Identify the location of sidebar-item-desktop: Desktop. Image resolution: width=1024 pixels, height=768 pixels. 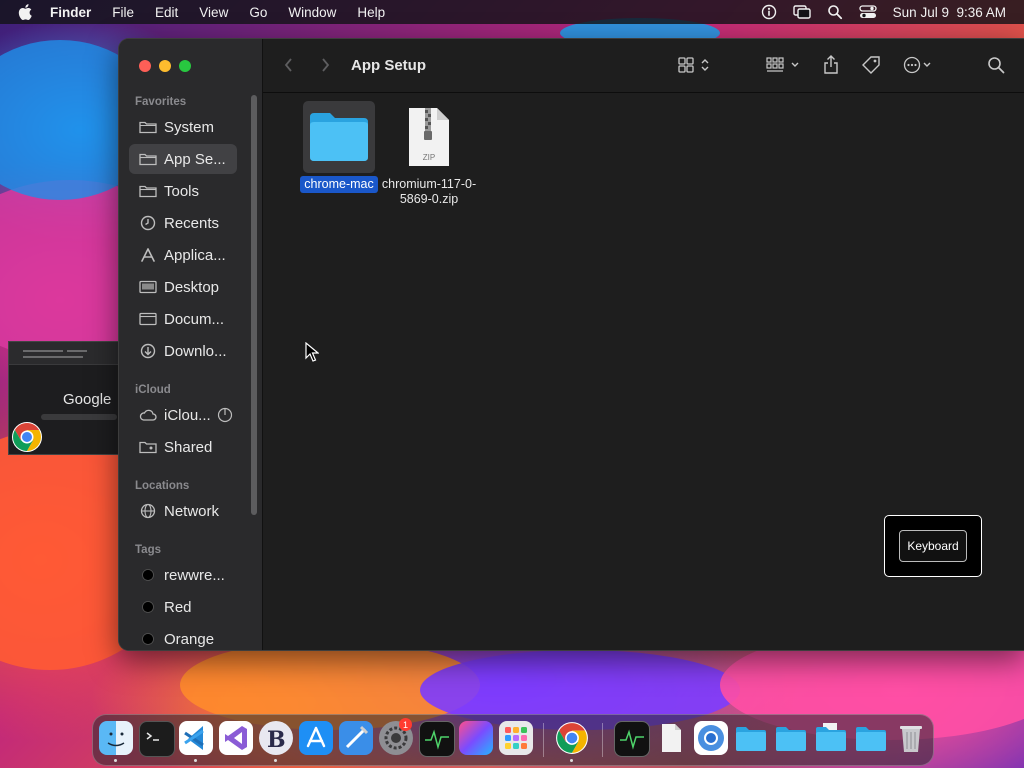
(183, 287).